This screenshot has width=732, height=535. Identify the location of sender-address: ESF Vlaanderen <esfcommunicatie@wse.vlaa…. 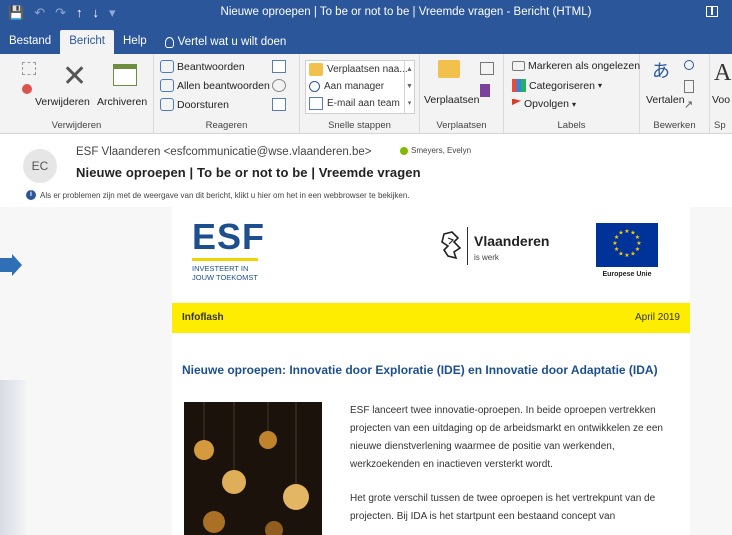
(224, 152).